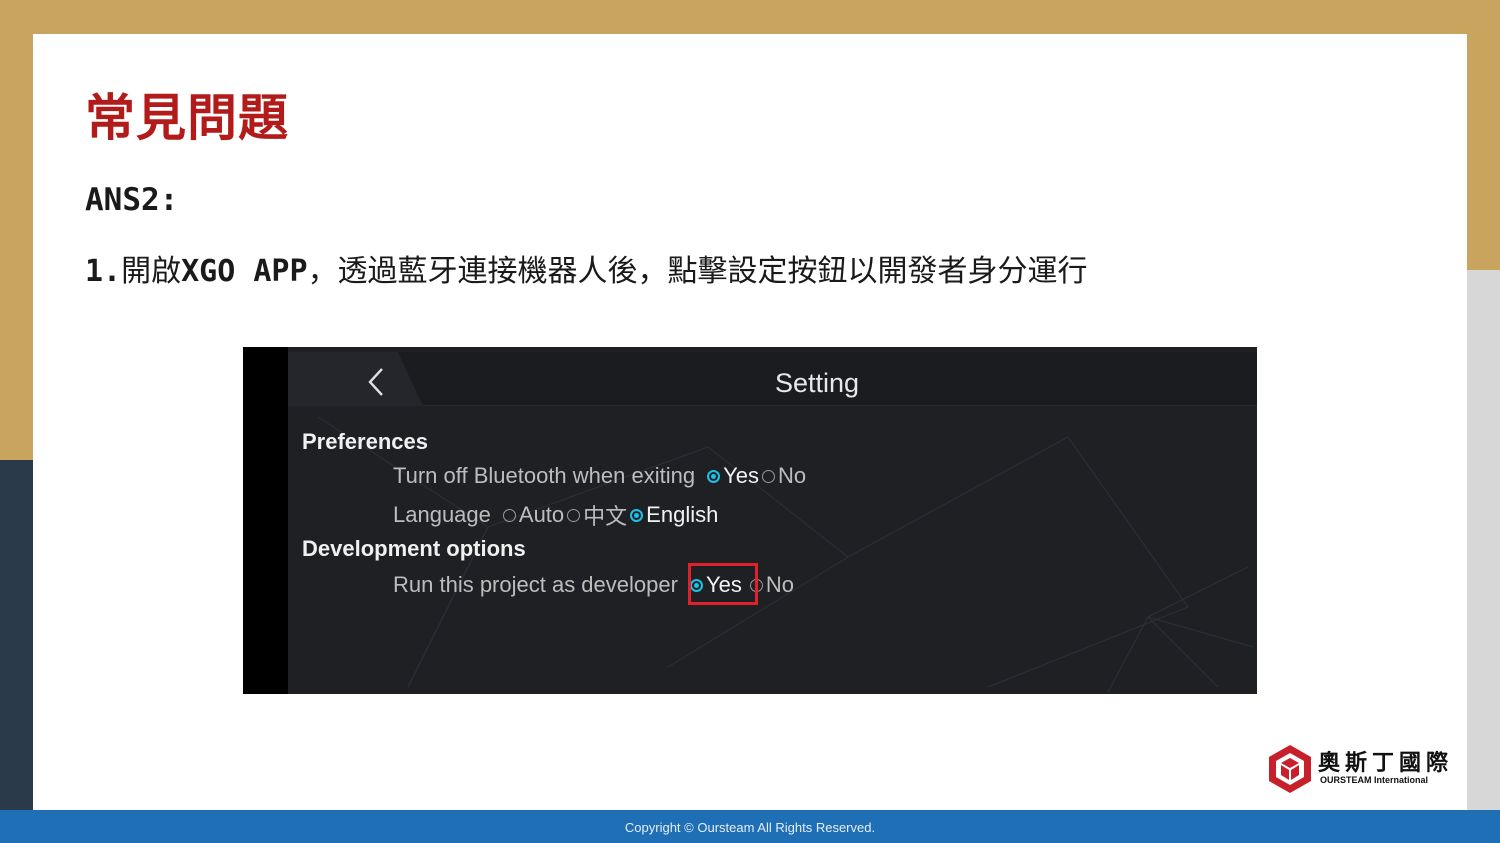  I want to click on step-number: 1., so click(103, 271).